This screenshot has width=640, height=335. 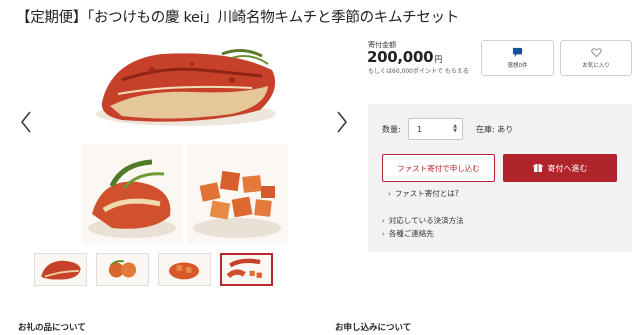 What do you see at coordinates (423, 193) in the screenshot?
I see `fast-donate-info-link: › ファスト寄付とは?` at bounding box center [423, 193].